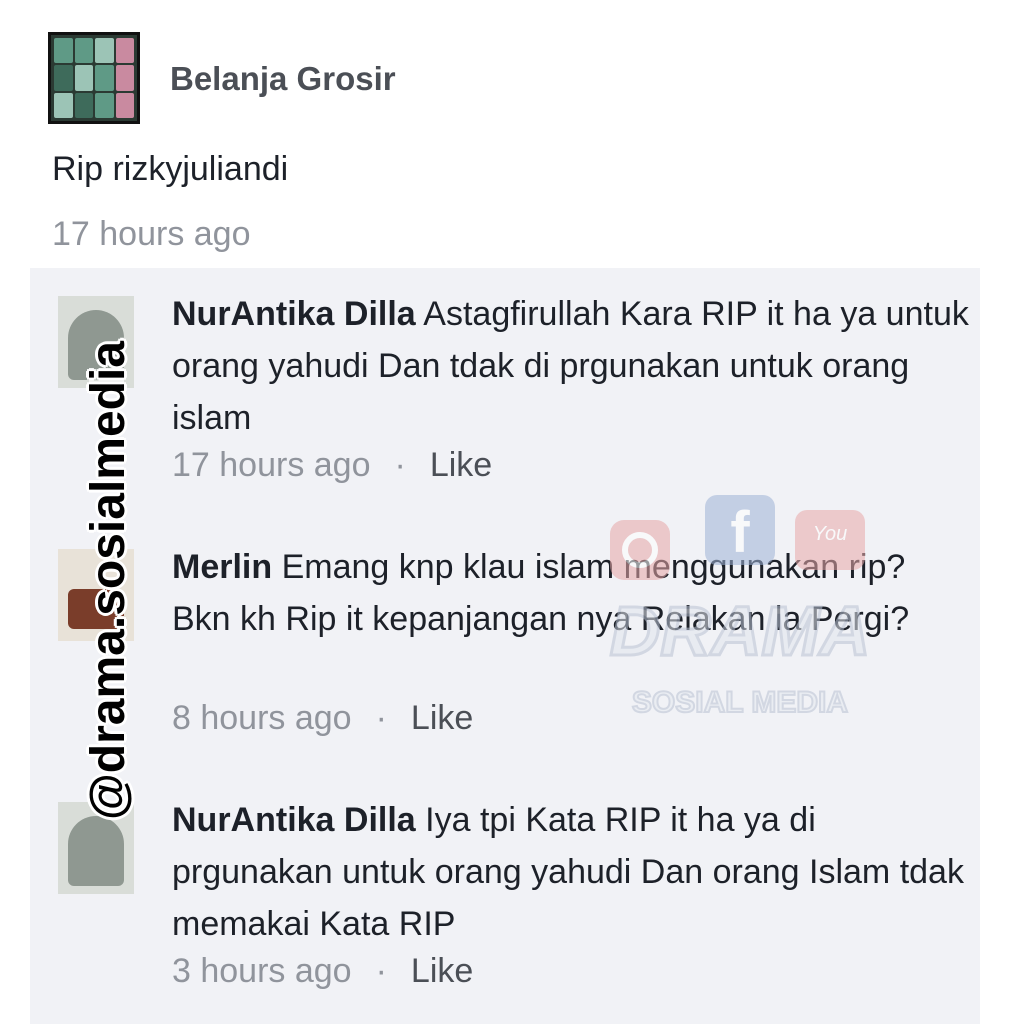  I want to click on comment-meta: 3 hours ago · Like, so click(322, 971).